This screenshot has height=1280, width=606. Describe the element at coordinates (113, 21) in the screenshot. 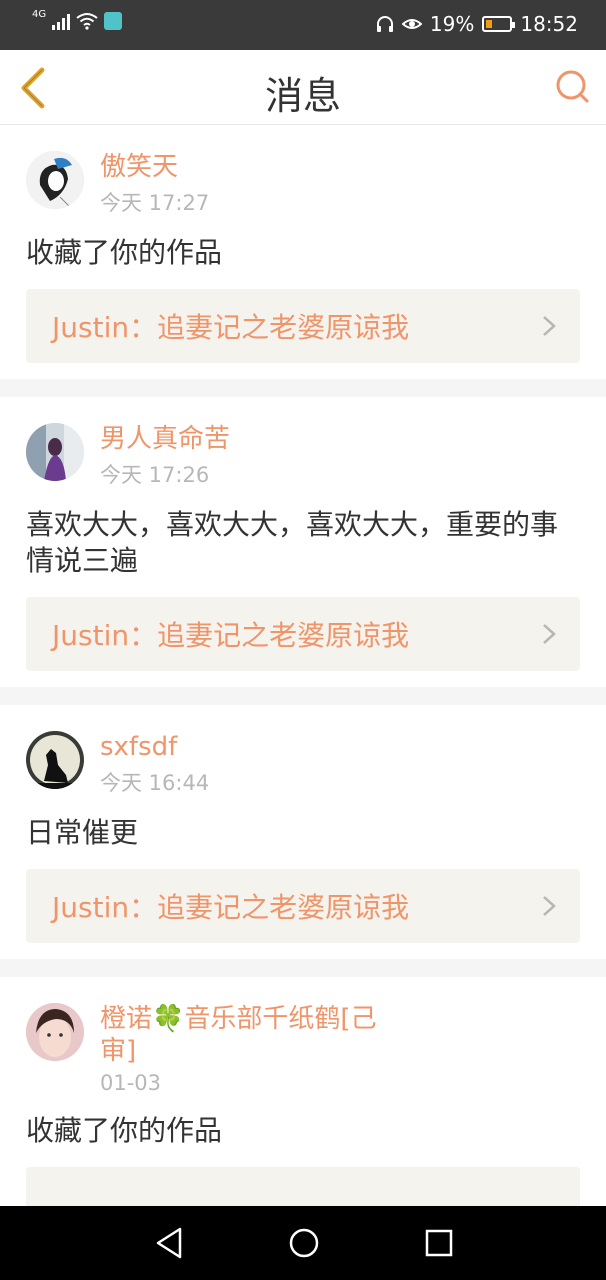

I see `book-app-icon` at that location.